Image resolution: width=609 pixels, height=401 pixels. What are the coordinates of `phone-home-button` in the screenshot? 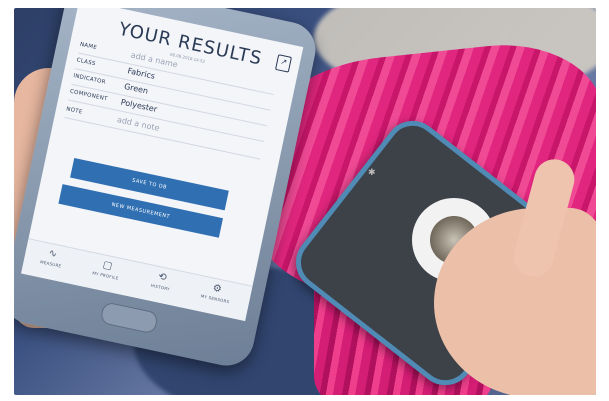 It's located at (129, 318).